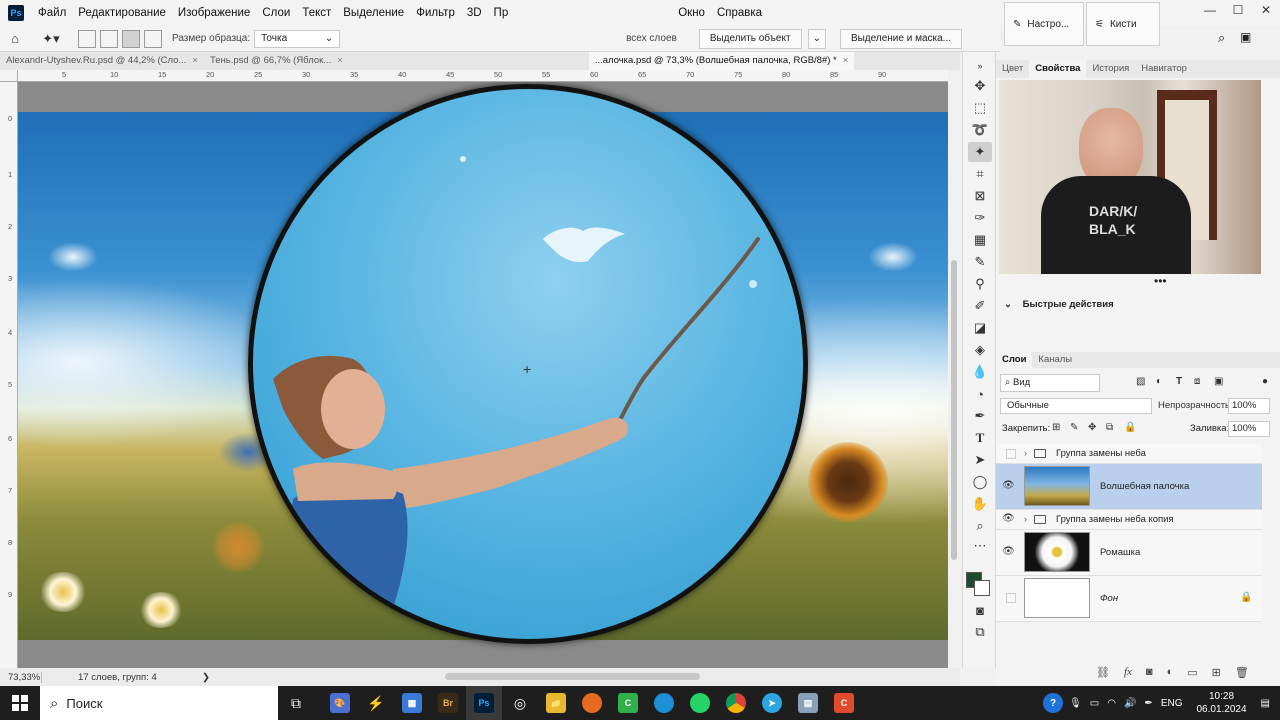  What do you see at coordinates (153, 38) in the screenshot?
I see `intersect-selection-icon` at bounding box center [153, 38].